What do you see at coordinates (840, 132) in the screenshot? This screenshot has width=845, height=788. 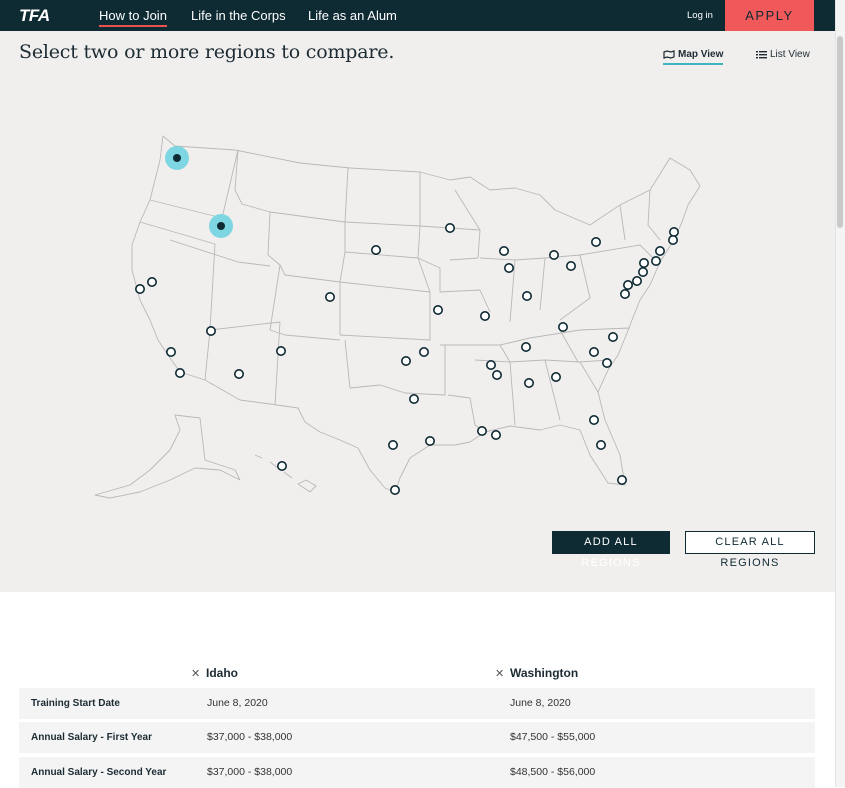 I see `scrollbar-thumb` at bounding box center [840, 132].